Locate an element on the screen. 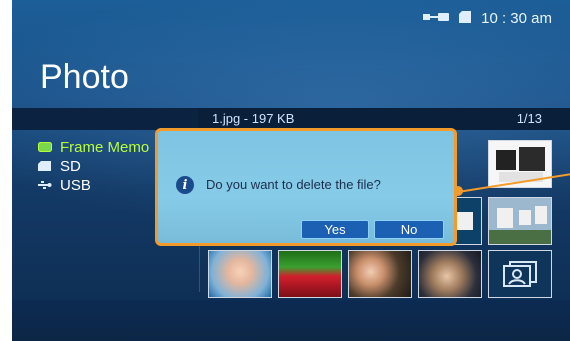 Image resolution: width=570 pixels, height=341 pixels. page-counter: 1/13 is located at coordinates (529, 118).